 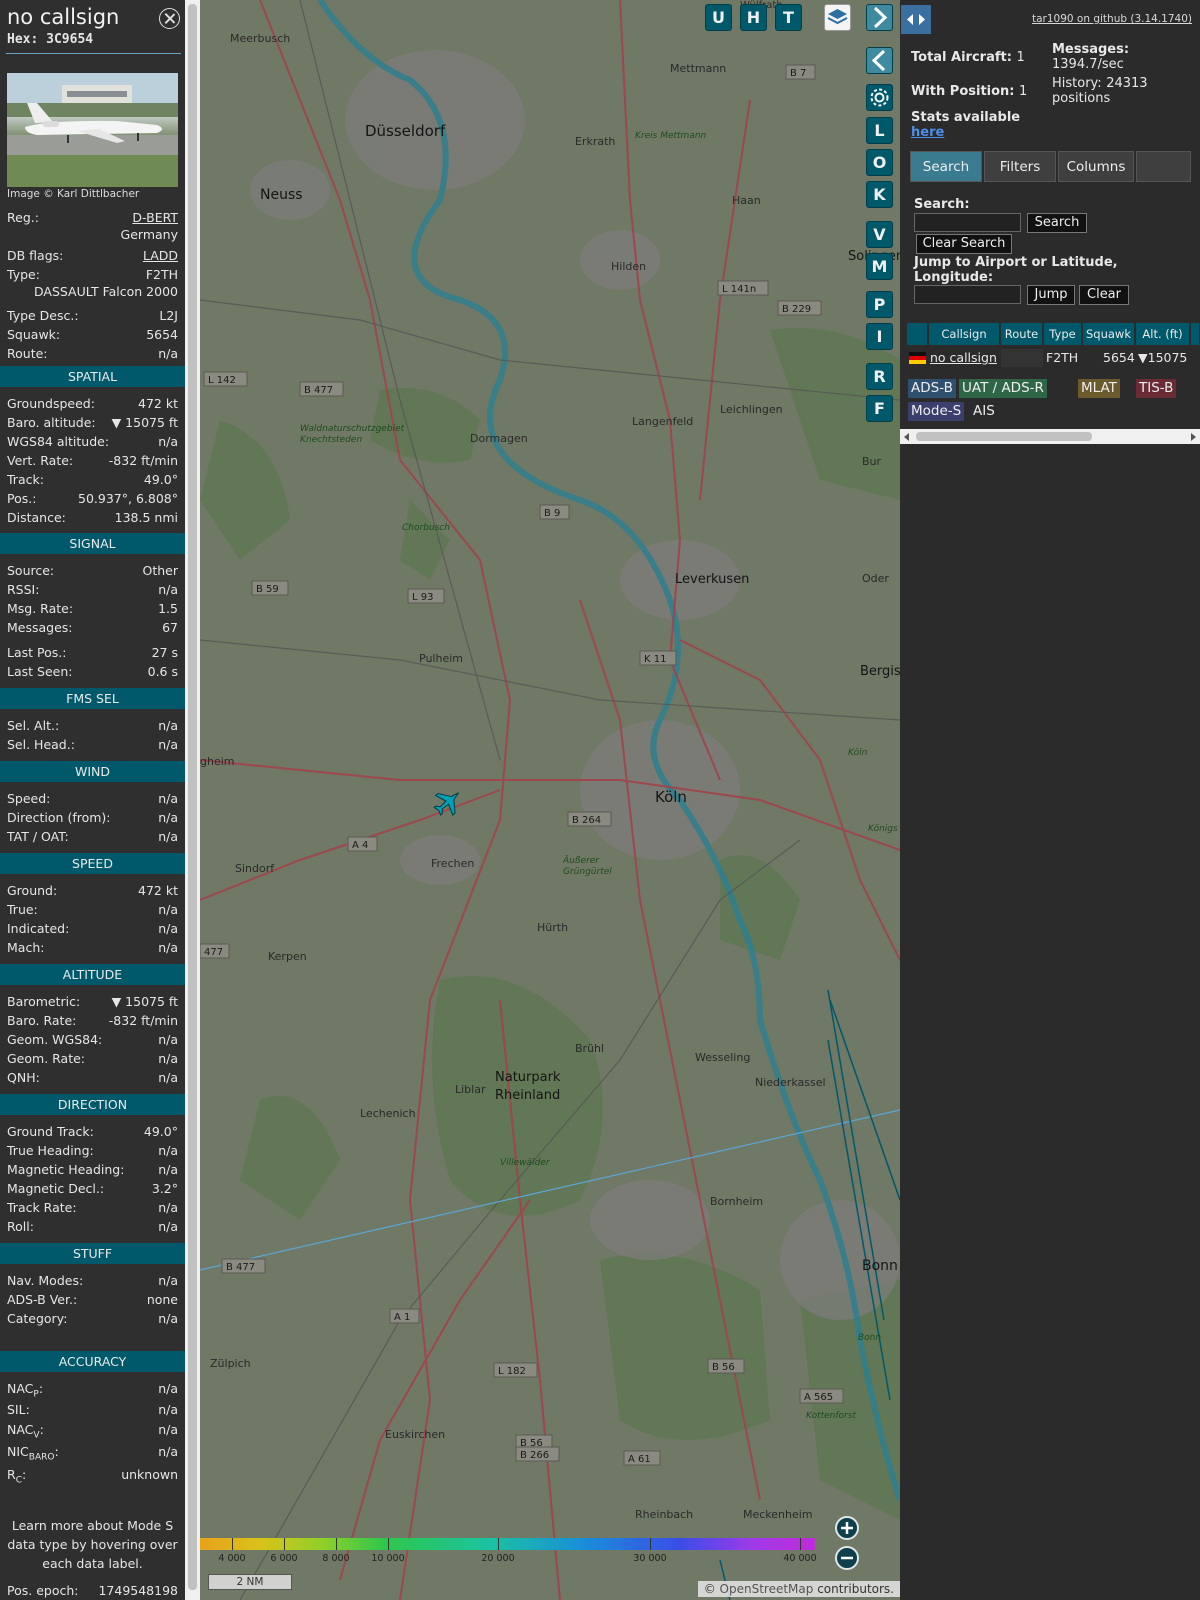 What do you see at coordinates (879, 194) in the screenshot?
I see `toggle-k-button: K` at bounding box center [879, 194].